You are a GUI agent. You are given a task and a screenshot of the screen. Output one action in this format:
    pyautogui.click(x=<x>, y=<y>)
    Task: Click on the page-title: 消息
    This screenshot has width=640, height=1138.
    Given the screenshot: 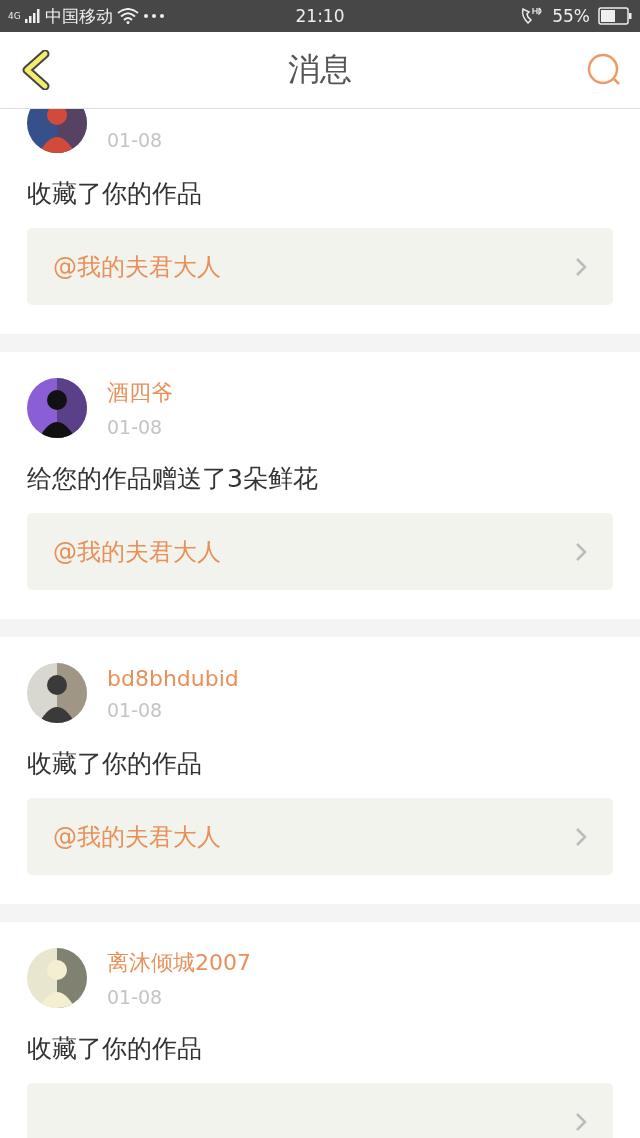 What is the action you would take?
    pyautogui.click(x=320, y=69)
    